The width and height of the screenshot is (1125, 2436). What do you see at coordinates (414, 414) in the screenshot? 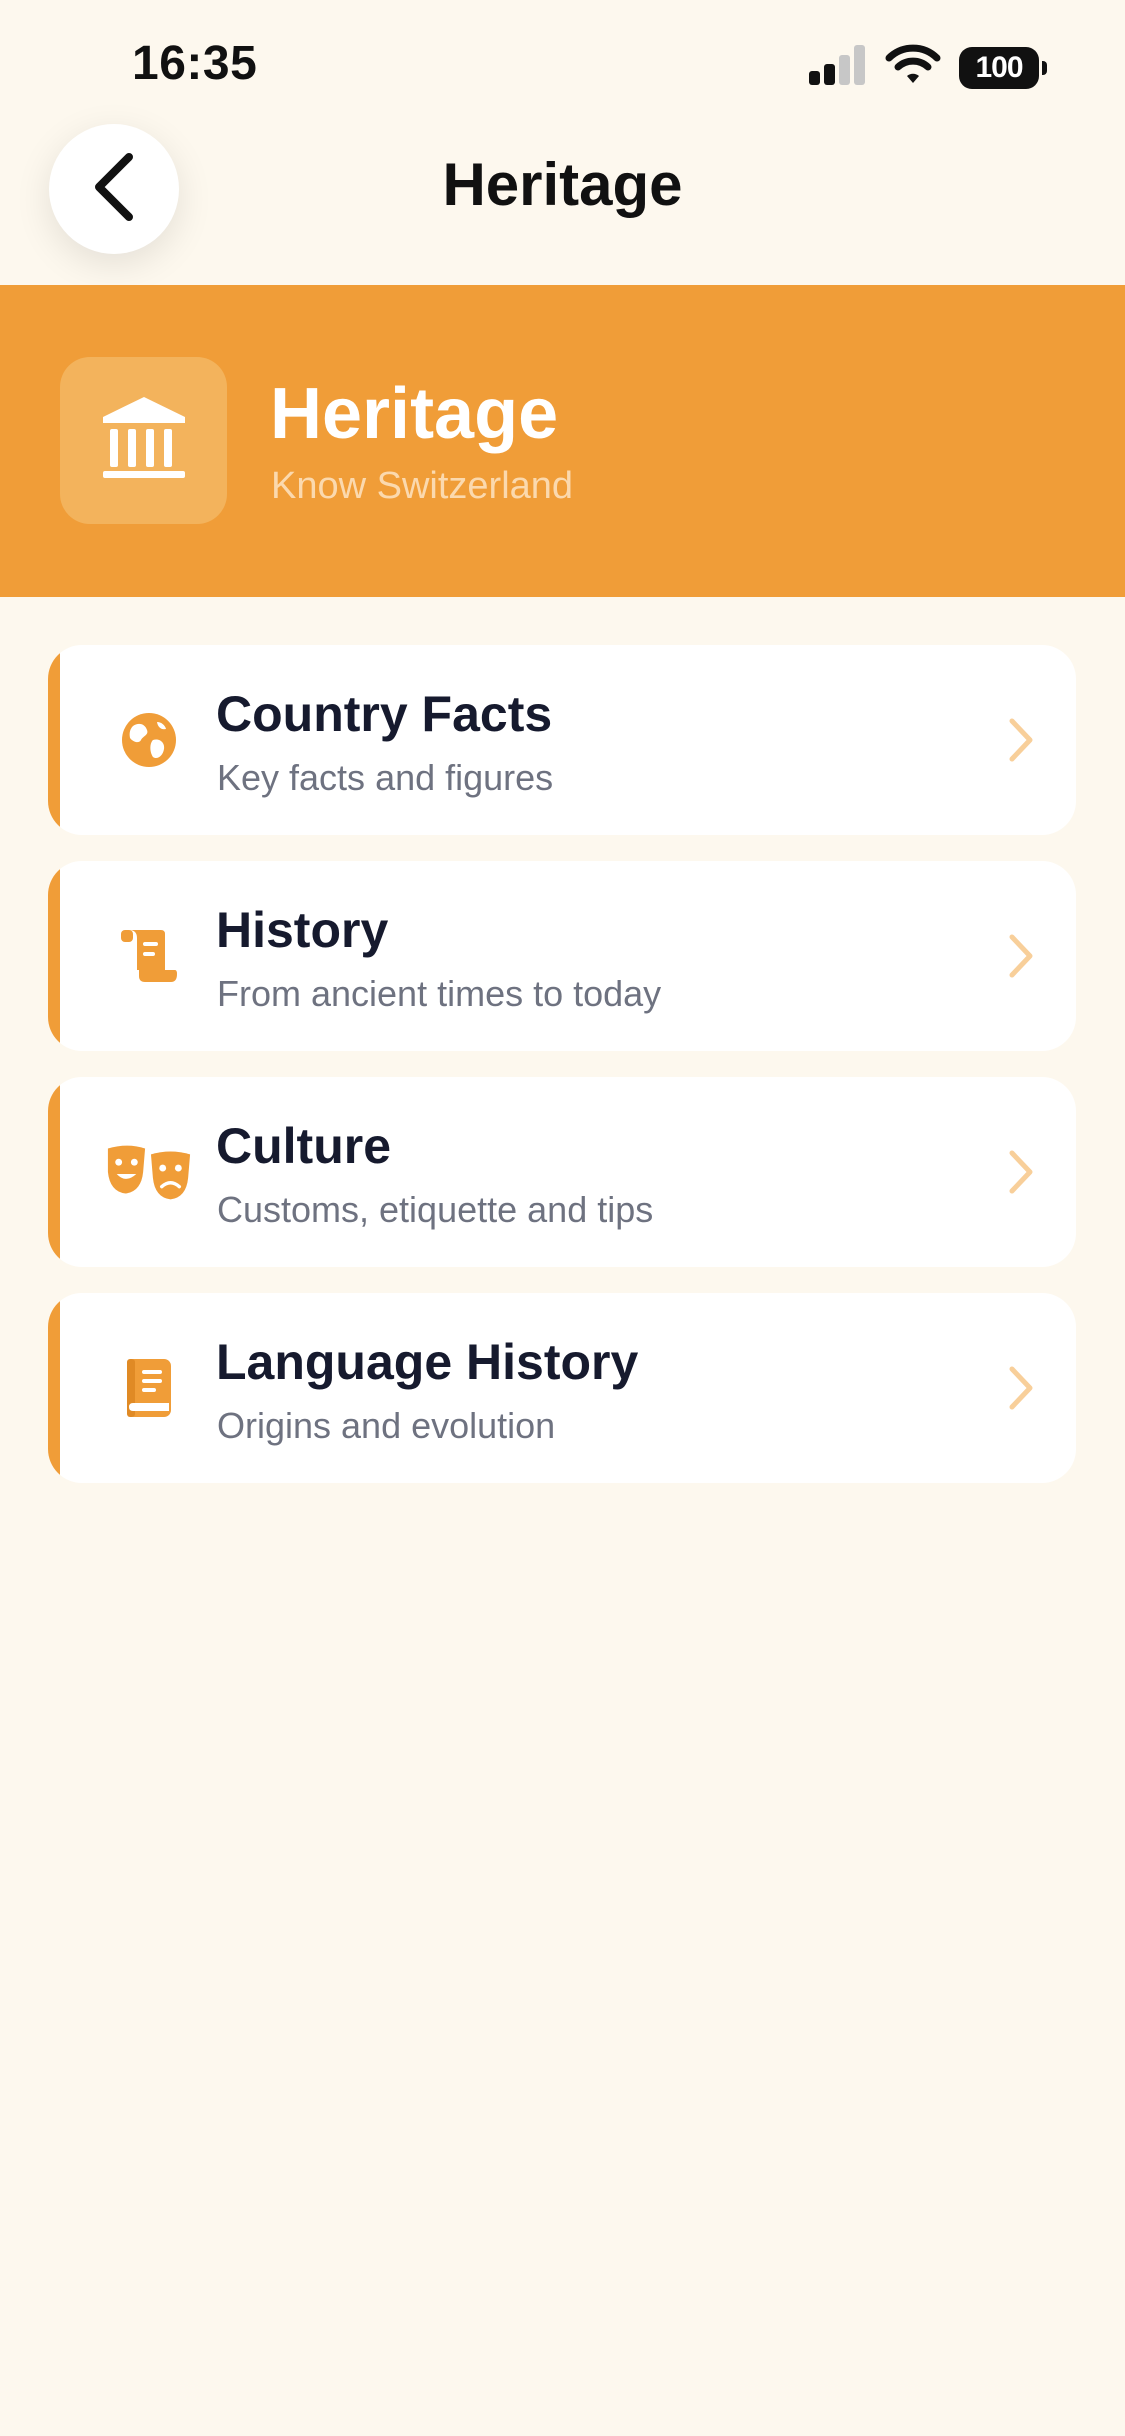
I see `banner-title: Heritage` at bounding box center [414, 414].